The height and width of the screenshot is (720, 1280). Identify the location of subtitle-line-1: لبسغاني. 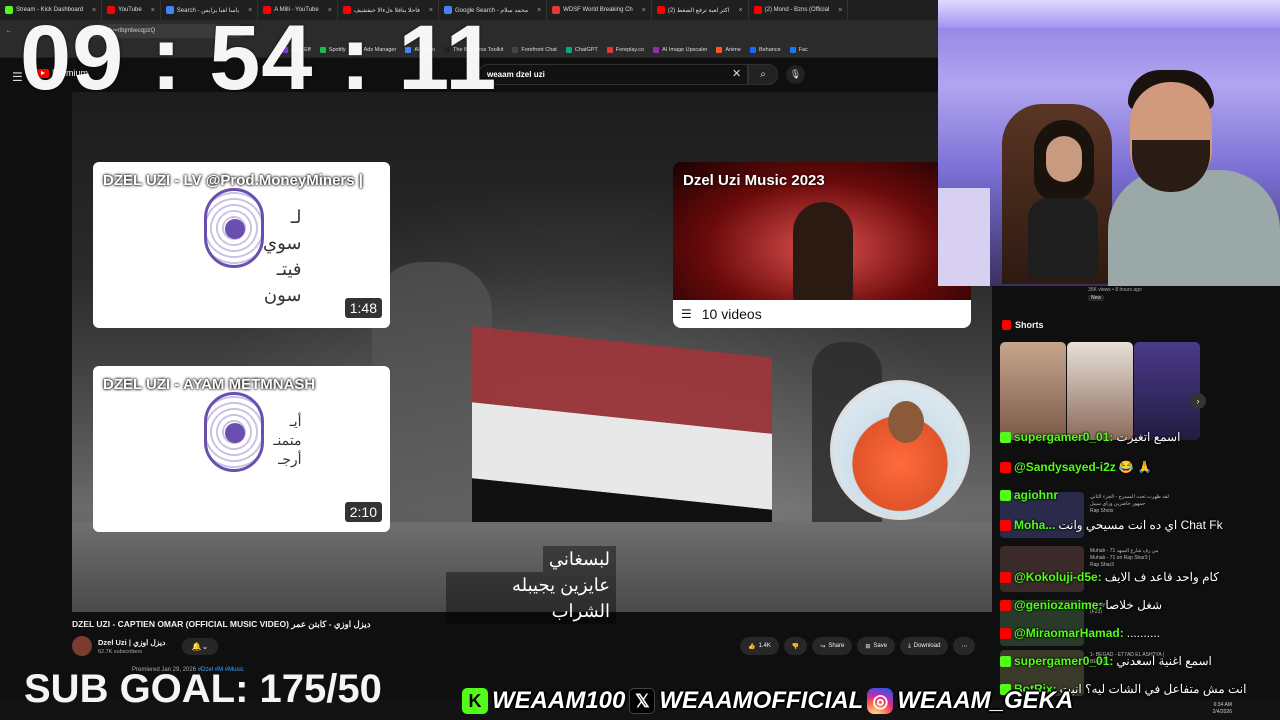
(579, 559).